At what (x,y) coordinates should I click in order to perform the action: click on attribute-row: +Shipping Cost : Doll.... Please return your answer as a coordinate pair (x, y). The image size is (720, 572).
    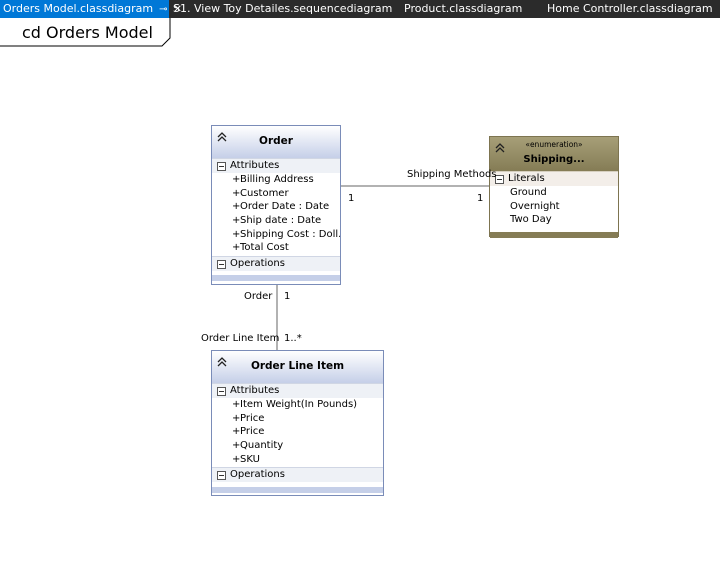
    Looking at the image, I should click on (276, 235).